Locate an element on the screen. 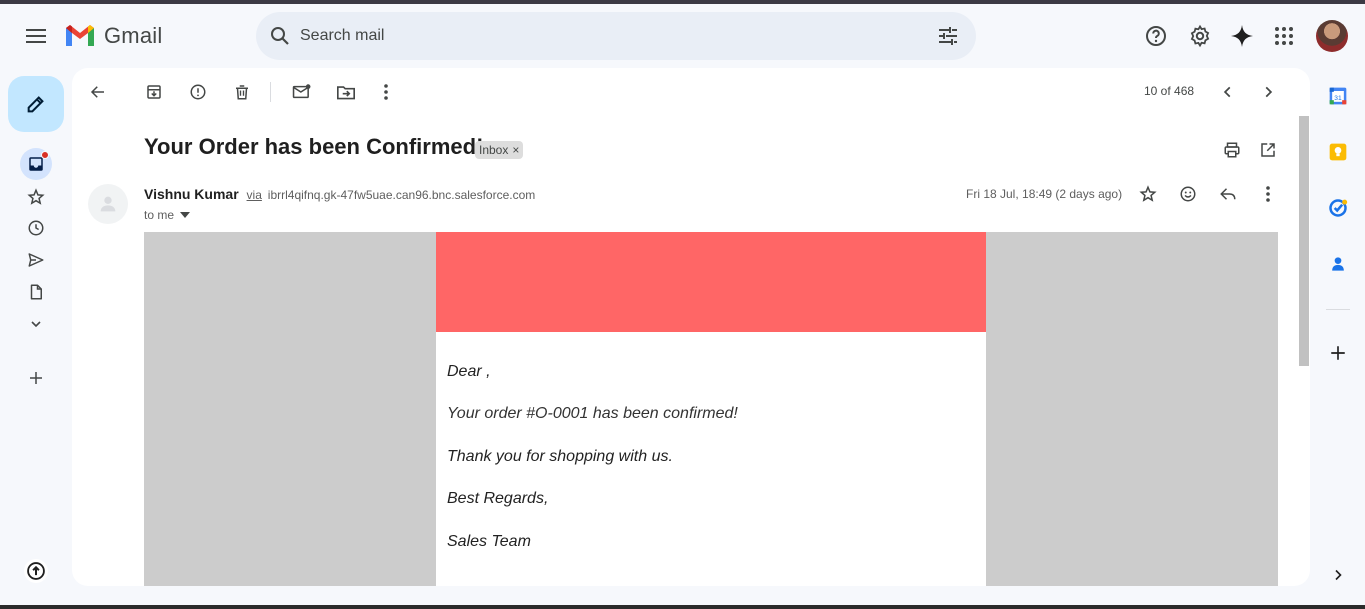 The height and width of the screenshot is (609, 1365). clock-icon is located at coordinates (36, 228).